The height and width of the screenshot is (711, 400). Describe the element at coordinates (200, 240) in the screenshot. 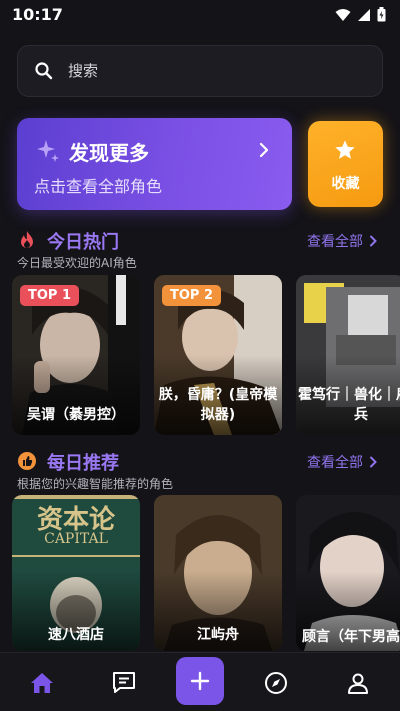

I see `section-today-hot-header: 今日热门 查看全部` at that location.